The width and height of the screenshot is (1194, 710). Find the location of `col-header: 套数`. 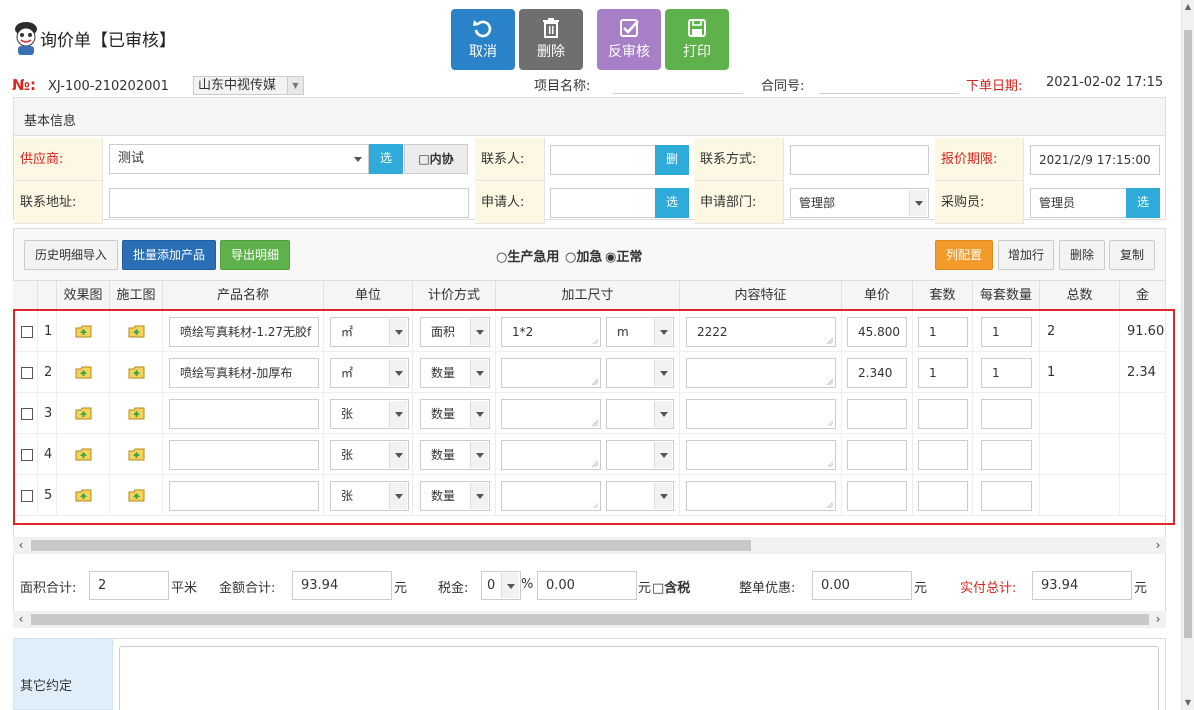

col-header: 套数 is located at coordinates (943, 295).